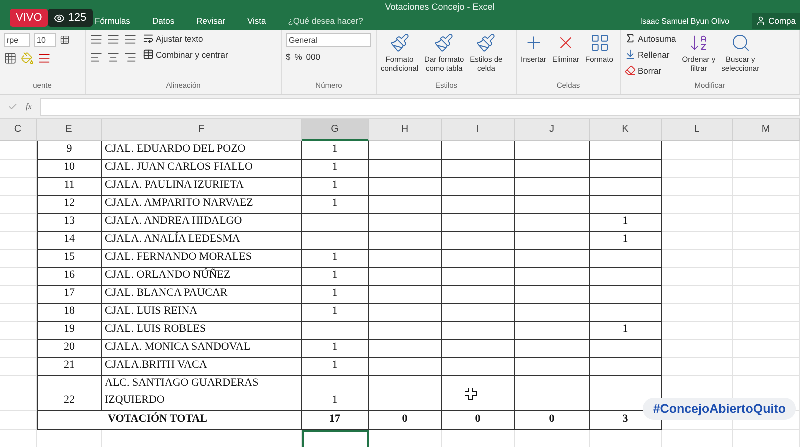 This screenshot has width=800, height=447. I want to click on formula-input, so click(420, 107).